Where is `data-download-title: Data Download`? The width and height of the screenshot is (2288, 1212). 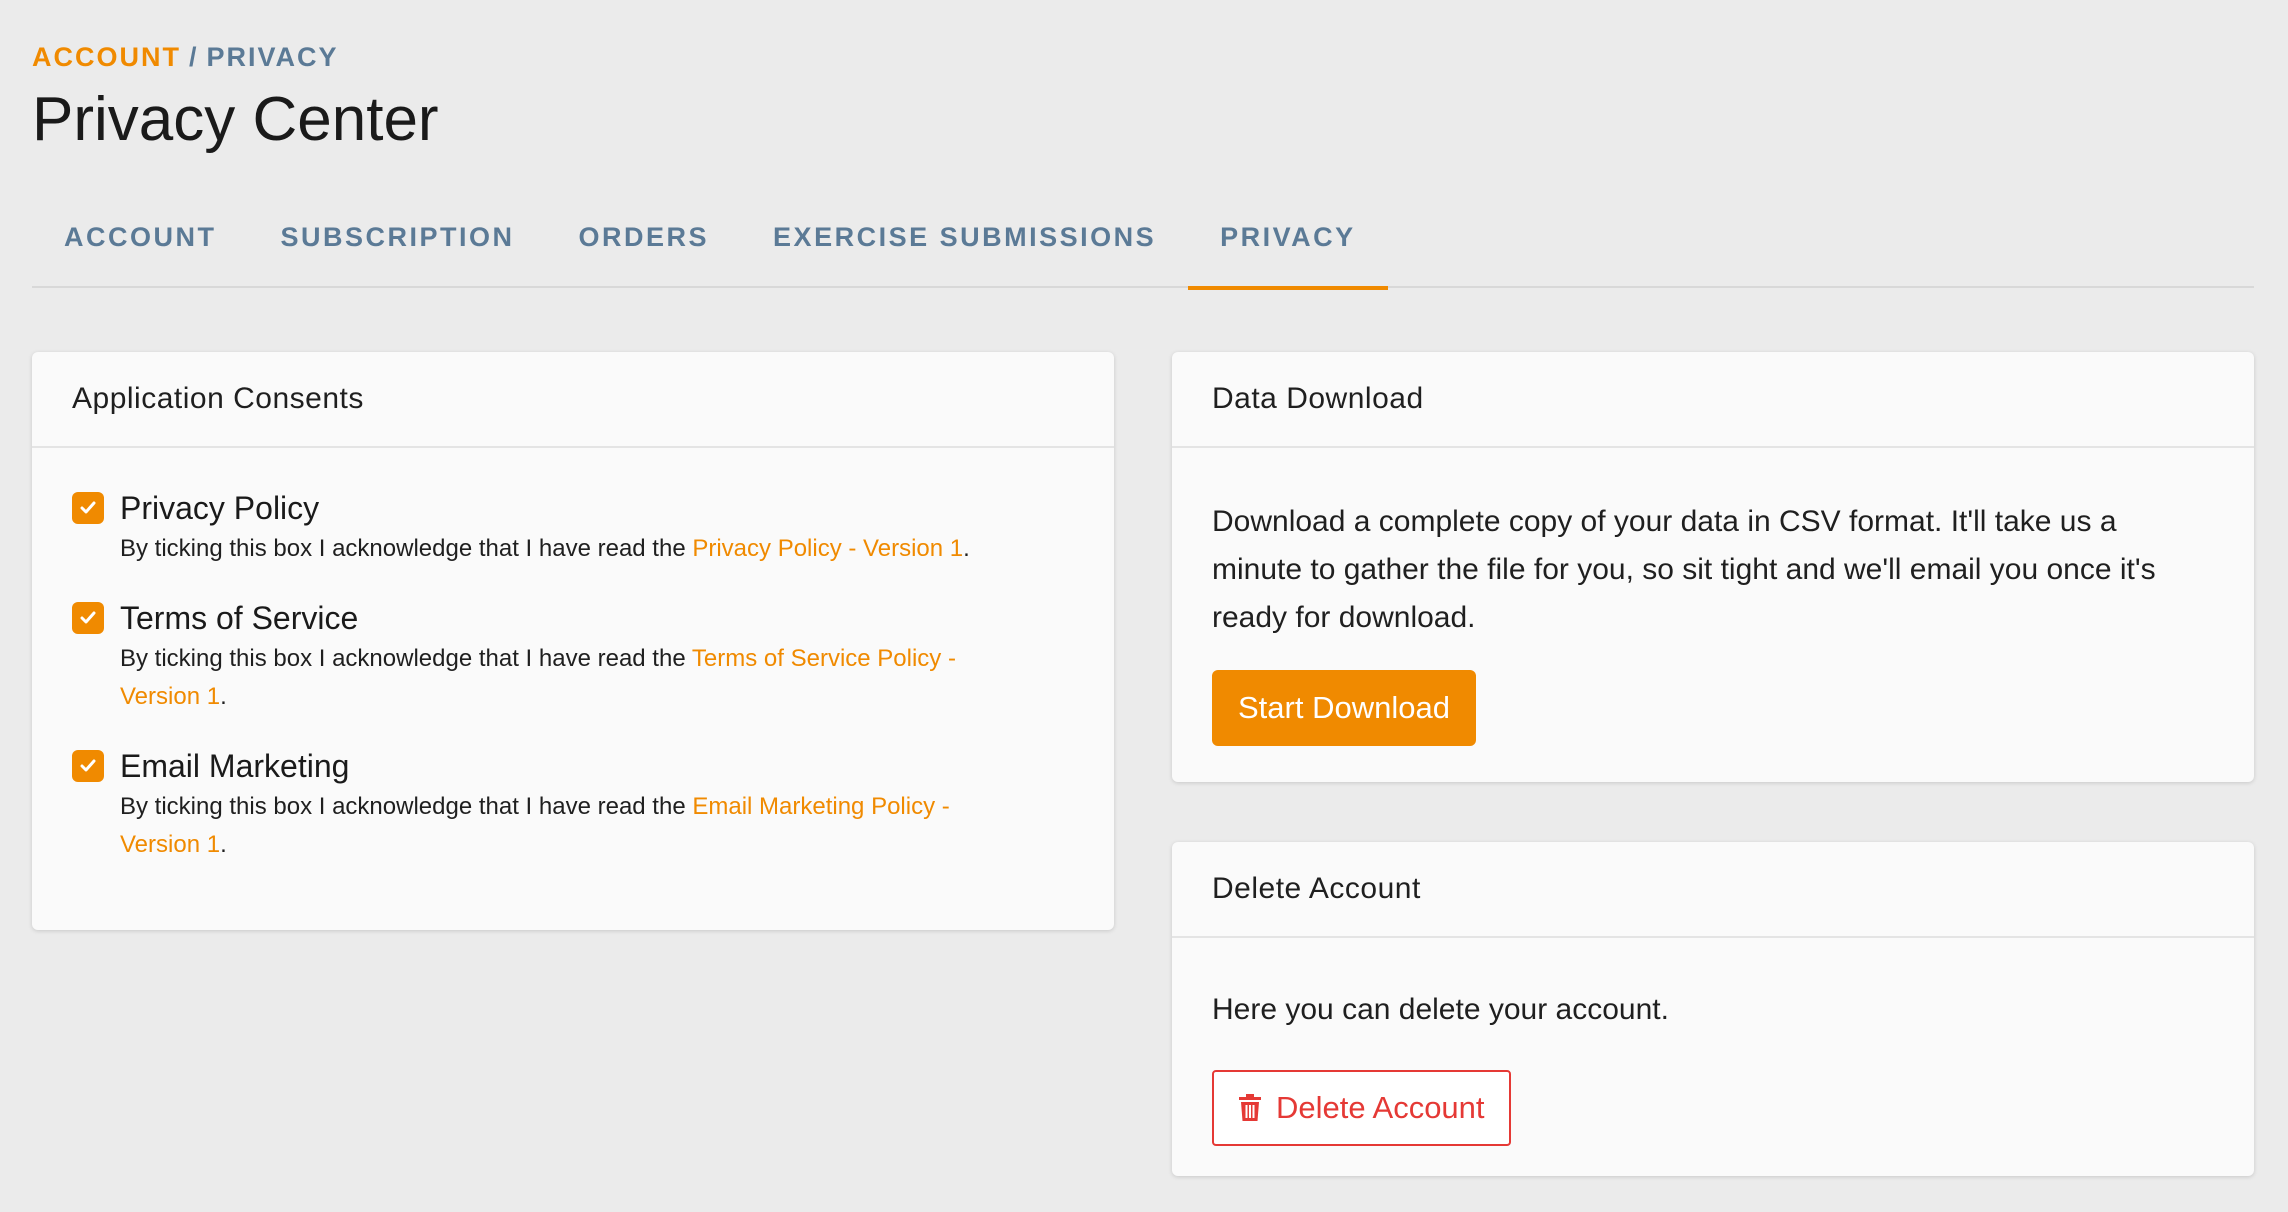
data-download-title: Data Download is located at coordinates (1713, 400).